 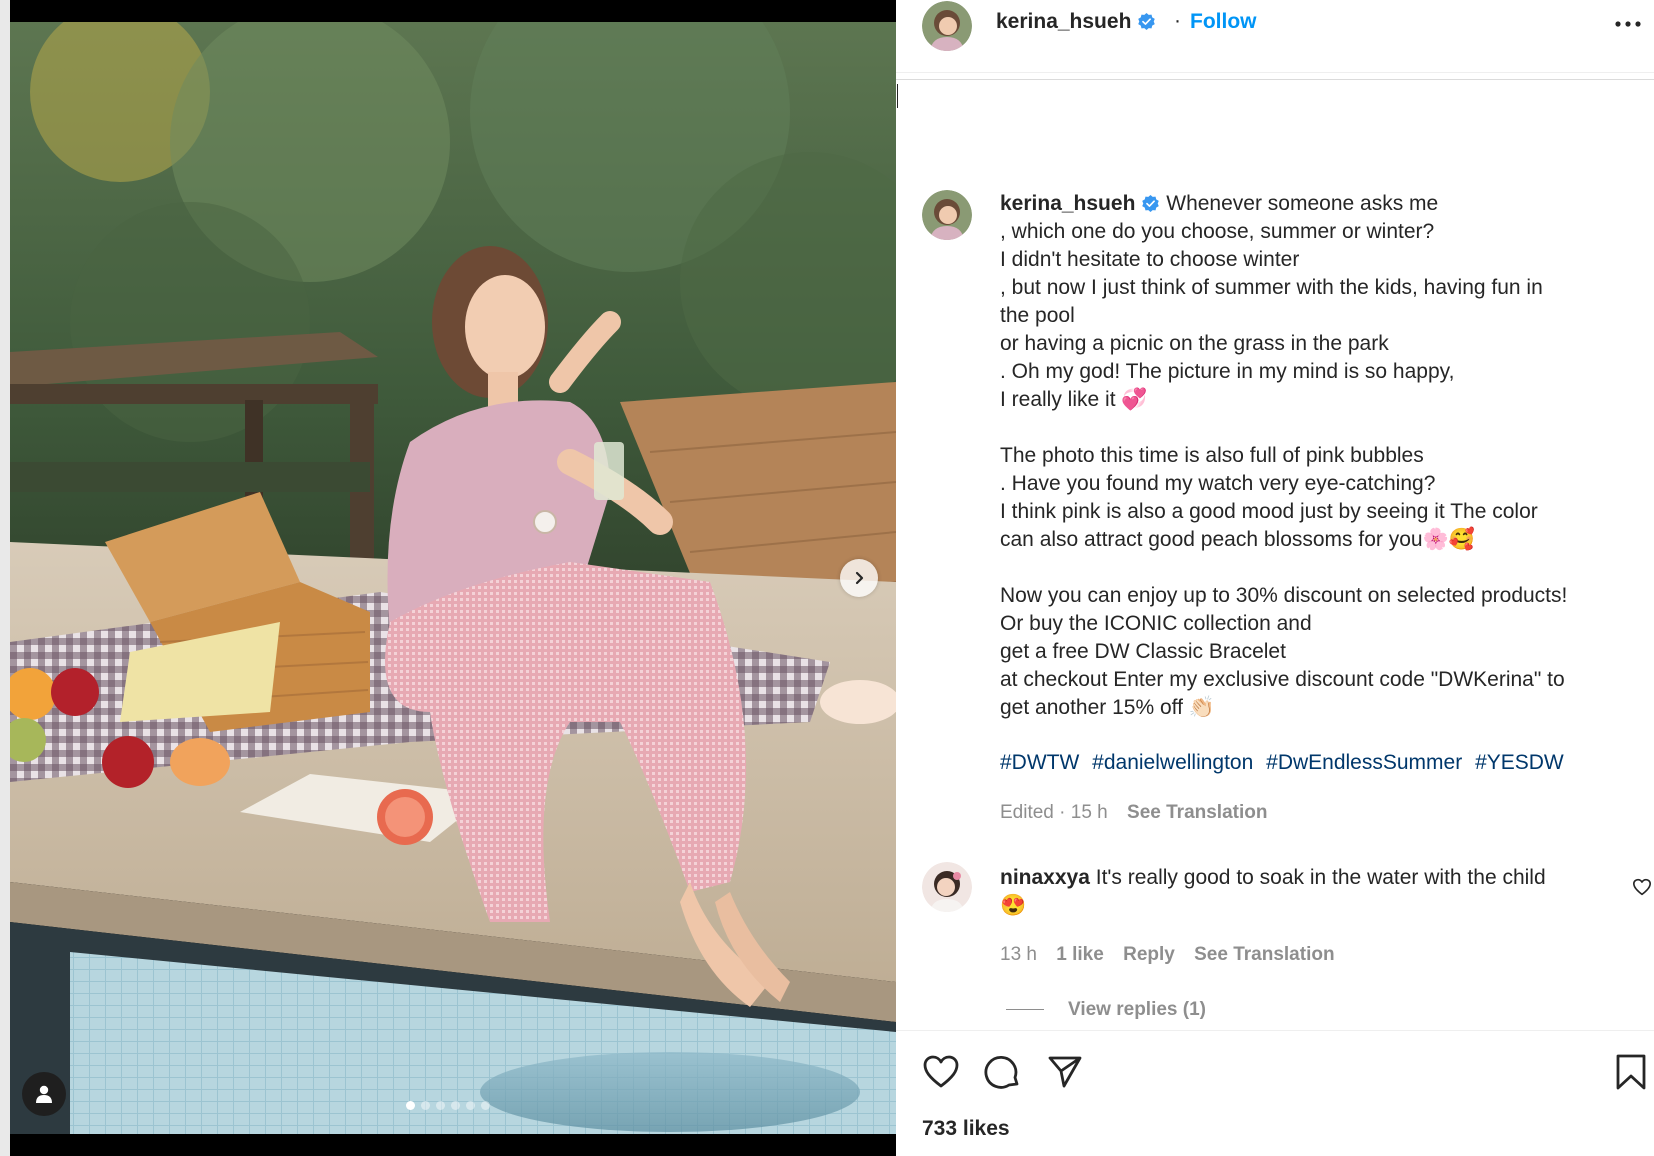 What do you see at coordinates (1018, 954) in the screenshot?
I see `comment-timestamp: 13 h` at bounding box center [1018, 954].